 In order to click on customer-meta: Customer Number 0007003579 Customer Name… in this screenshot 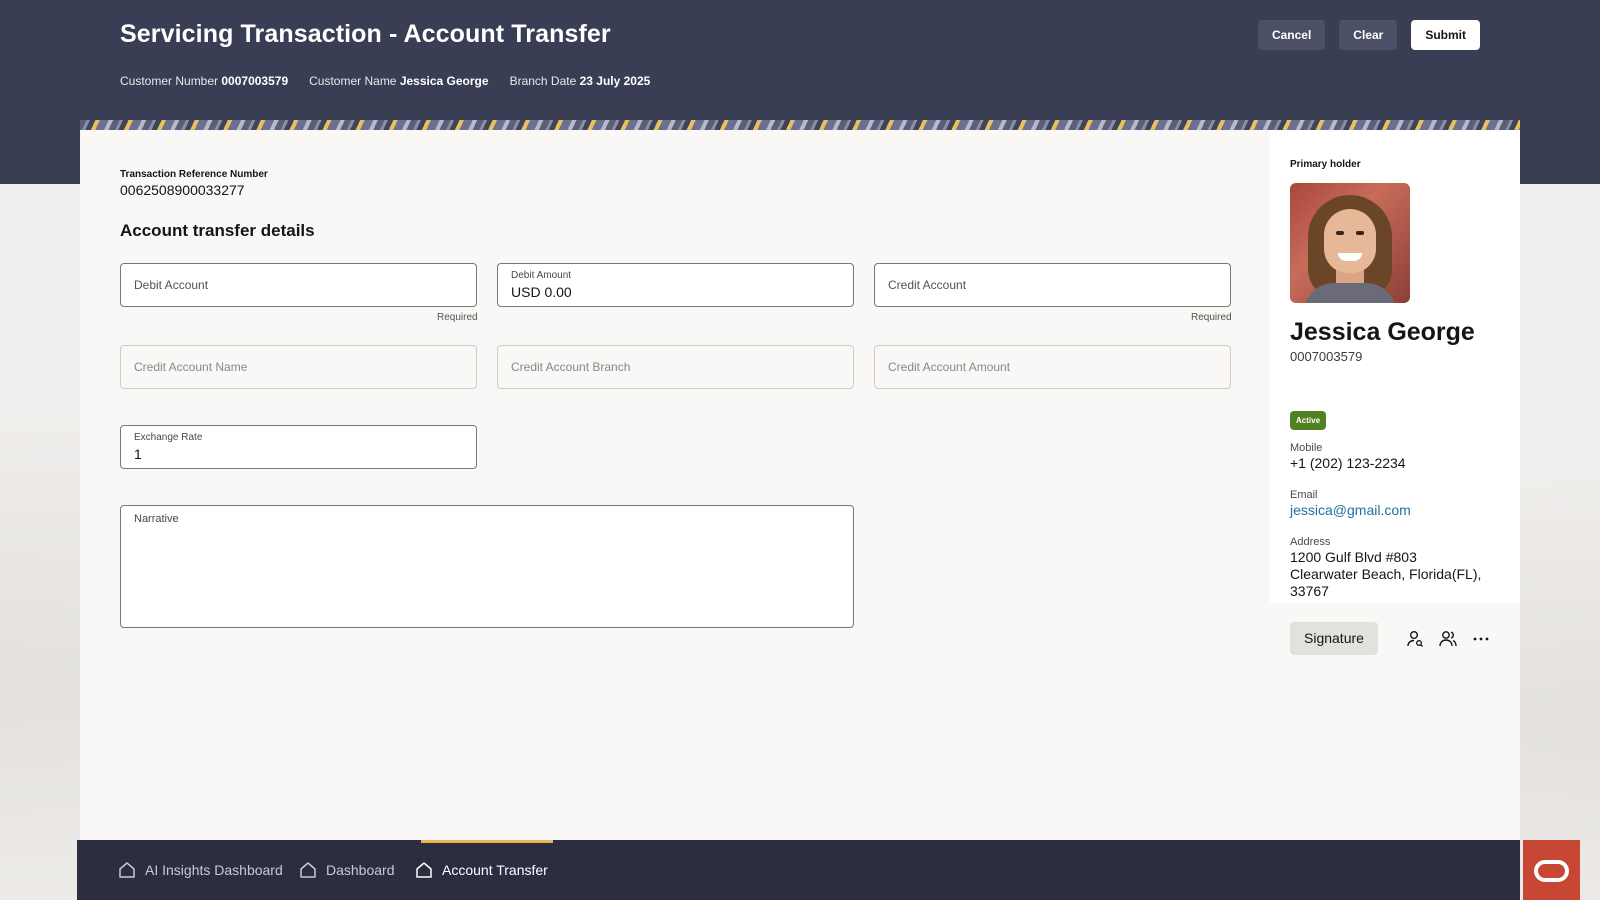, I will do `click(385, 81)`.